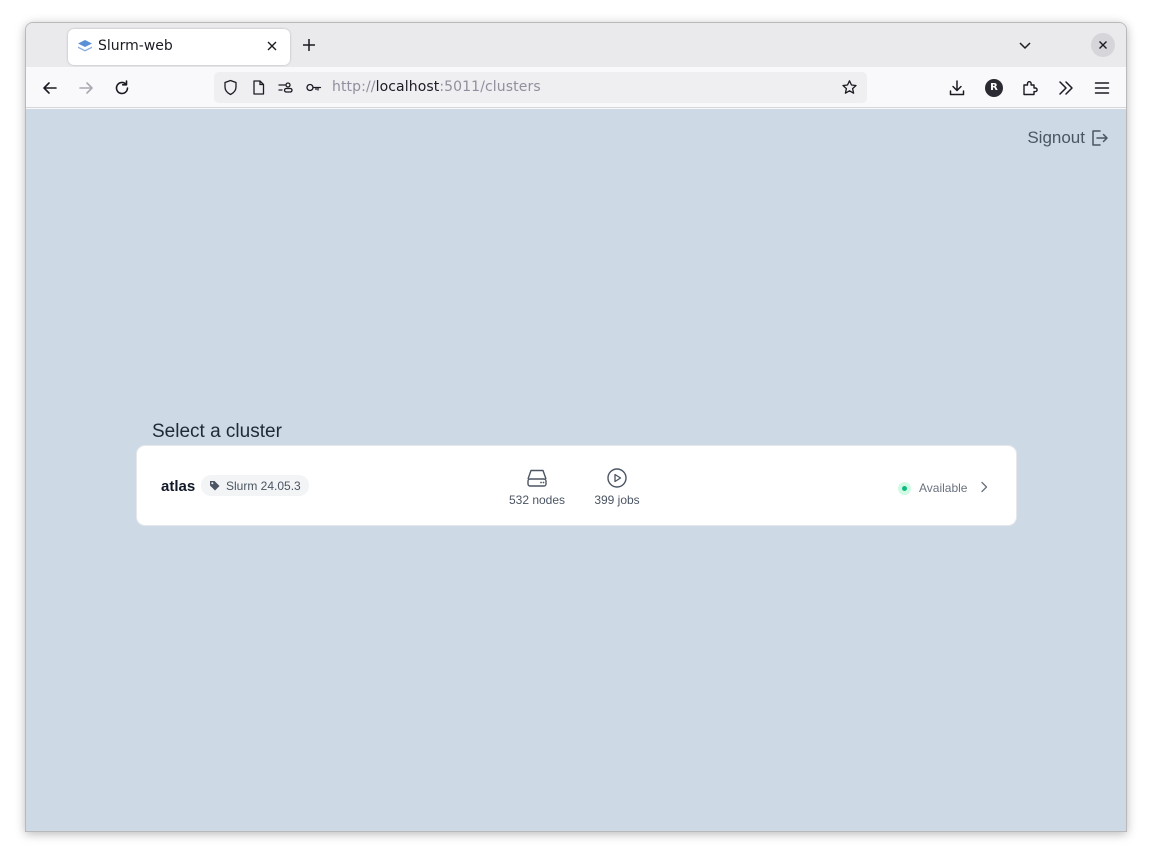  Describe the element at coordinates (354, 87) in the screenshot. I see `url-scheme: http://` at that location.